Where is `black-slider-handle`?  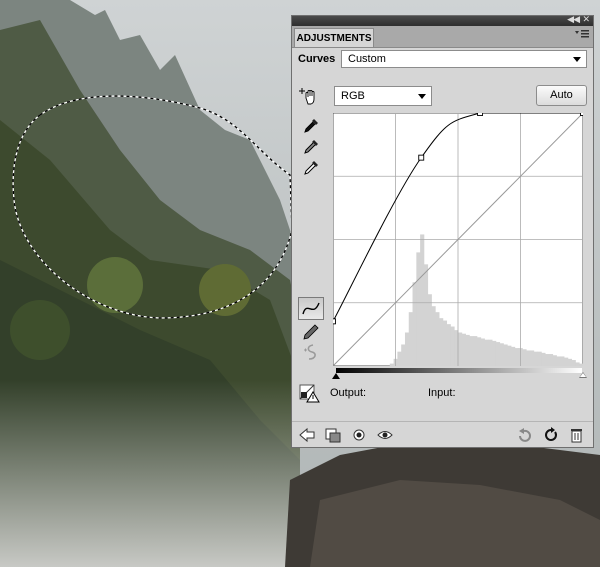 black-slider-handle is located at coordinates (336, 376).